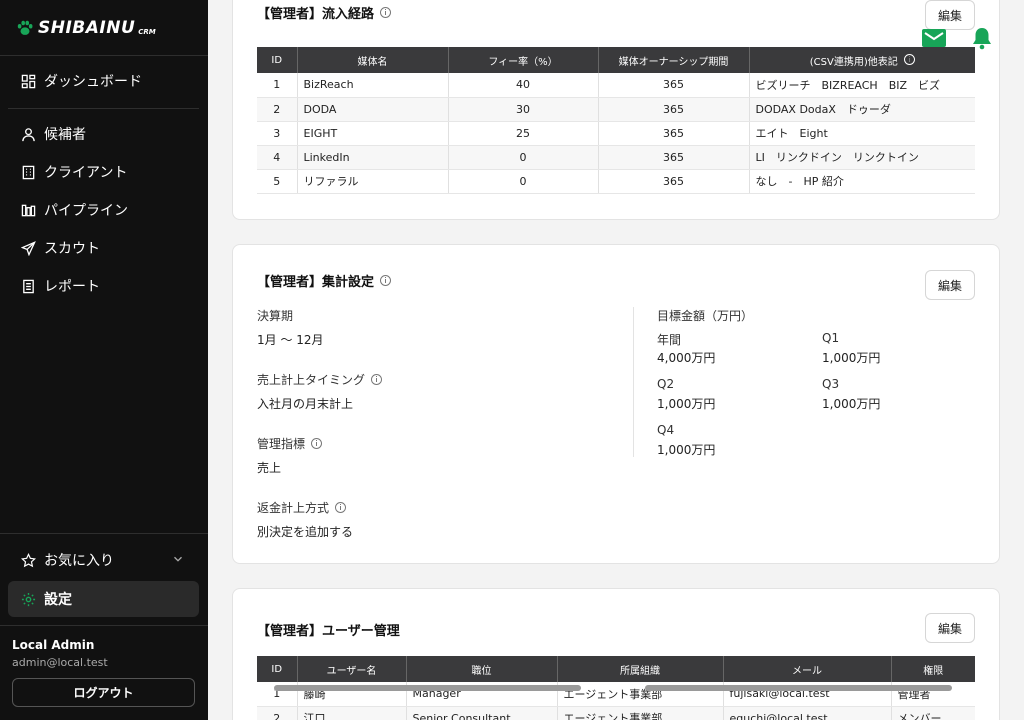  Describe the element at coordinates (640, 669) in the screenshot. I see `col-org: 所属組織` at that location.